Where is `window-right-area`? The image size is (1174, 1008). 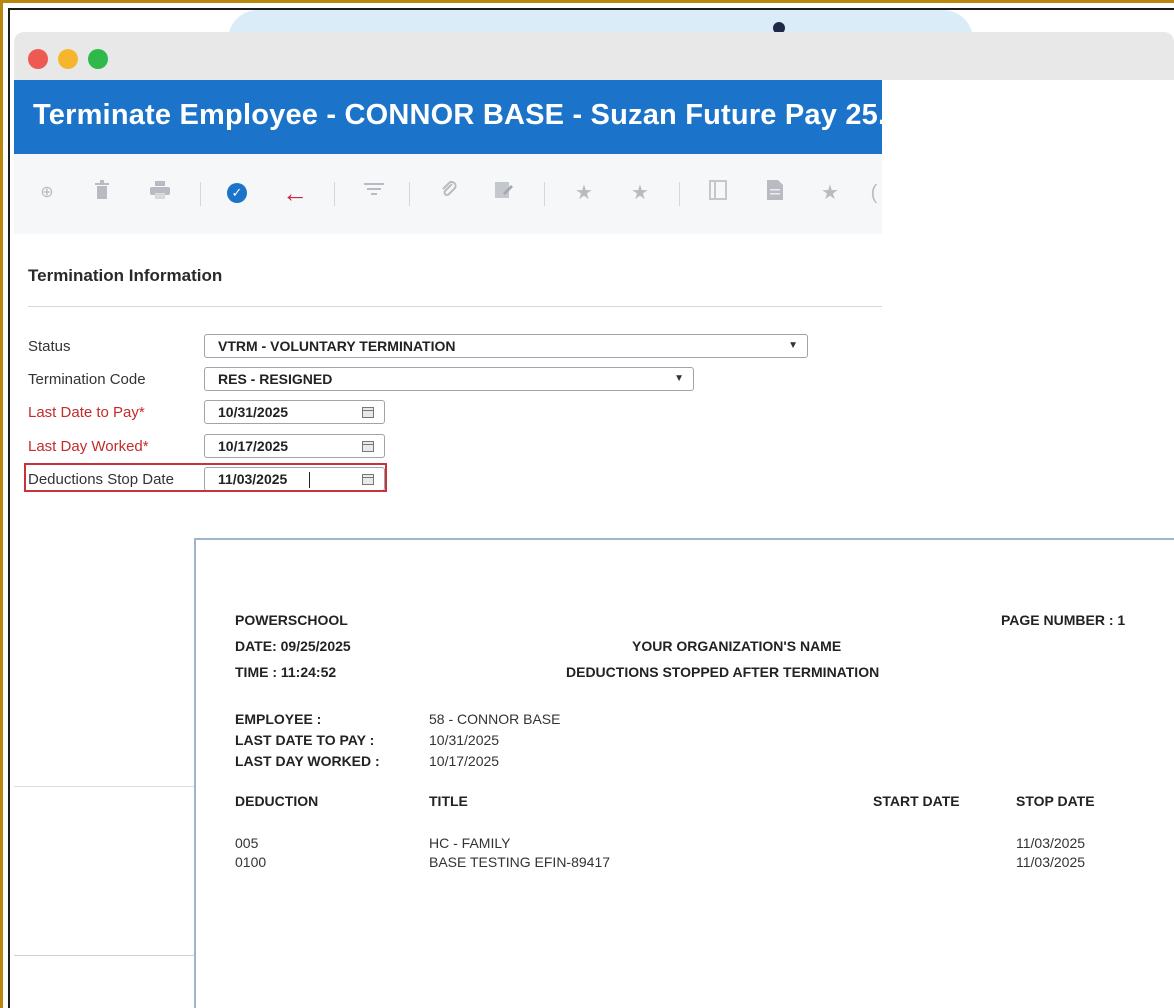
window-right-area is located at coordinates (1028, 310).